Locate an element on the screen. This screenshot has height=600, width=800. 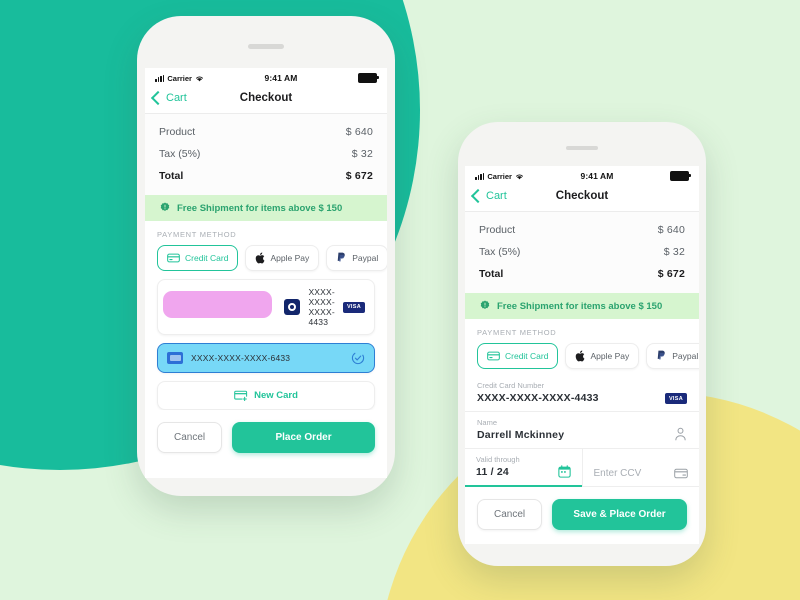
add-new-card-label: New Card is located at coordinates (276, 395).